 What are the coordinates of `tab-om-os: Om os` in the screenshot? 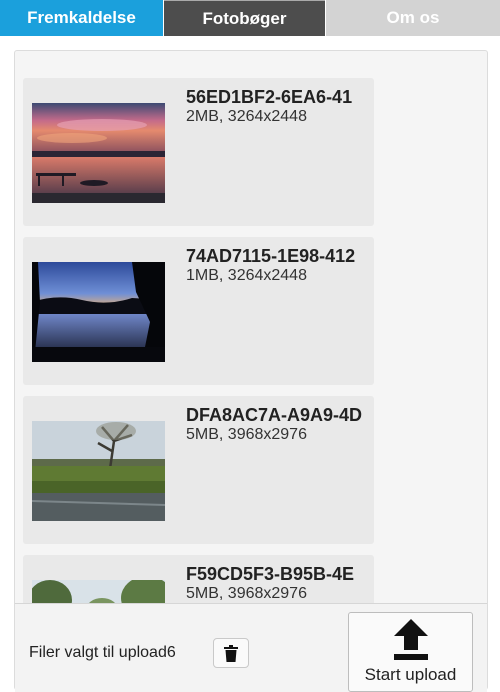 It's located at (413, 18).